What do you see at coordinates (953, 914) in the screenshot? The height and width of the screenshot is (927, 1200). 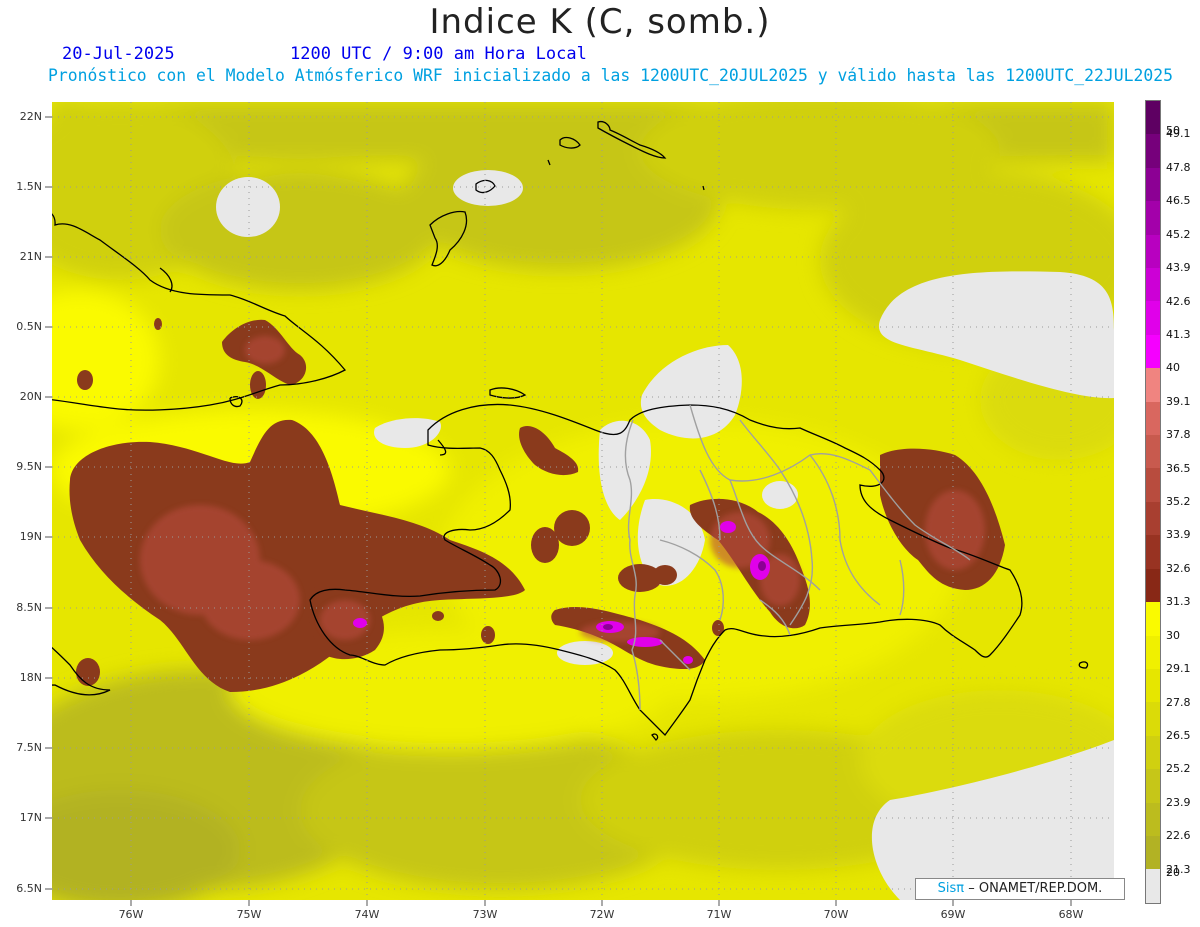 I see `lon-label: 69W` at bounding box center [953, 914].